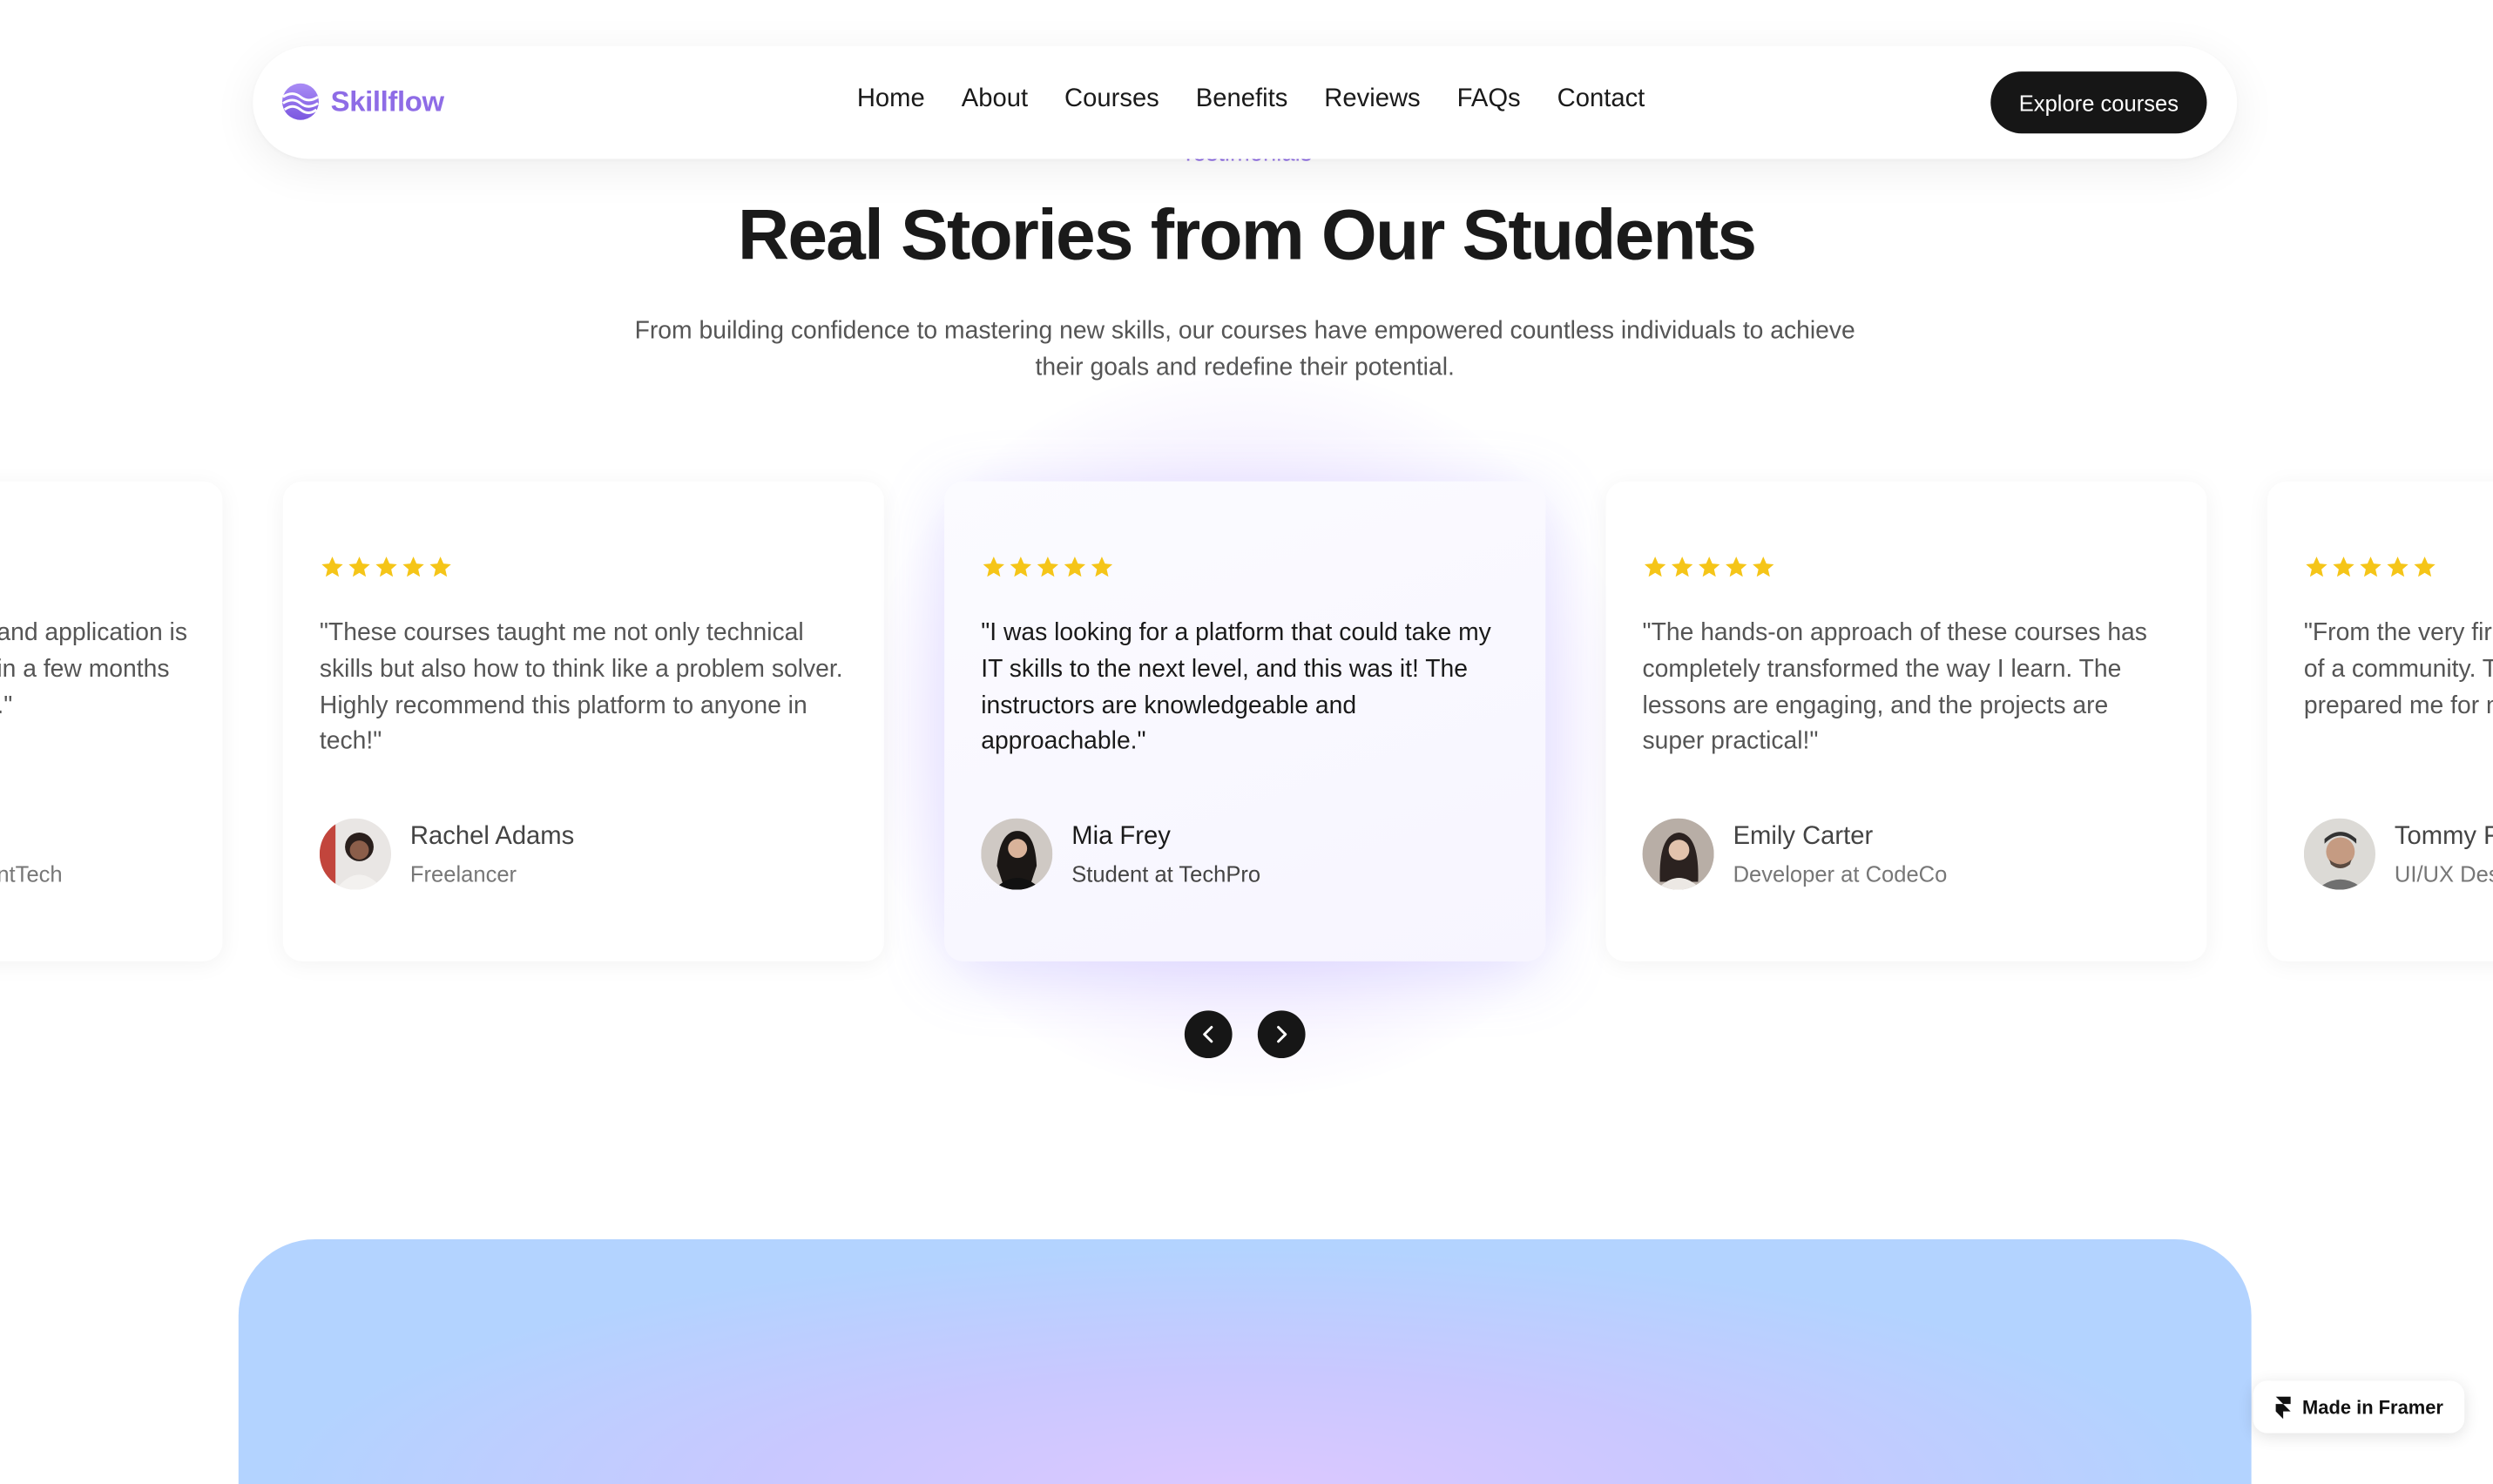  What do you see at coordinates (2444, 873) in the screenshot?
I see `testimonial-role: UI/UX Des` at bounding box center [2444, 873].